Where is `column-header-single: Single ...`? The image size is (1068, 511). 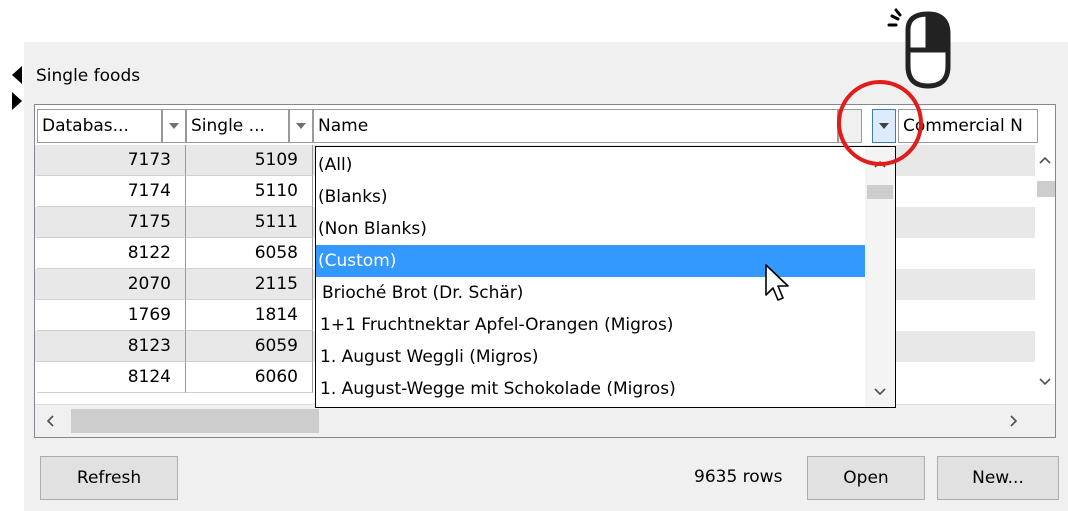
column-header-single: Single ... is located at coordinates (237, 126).